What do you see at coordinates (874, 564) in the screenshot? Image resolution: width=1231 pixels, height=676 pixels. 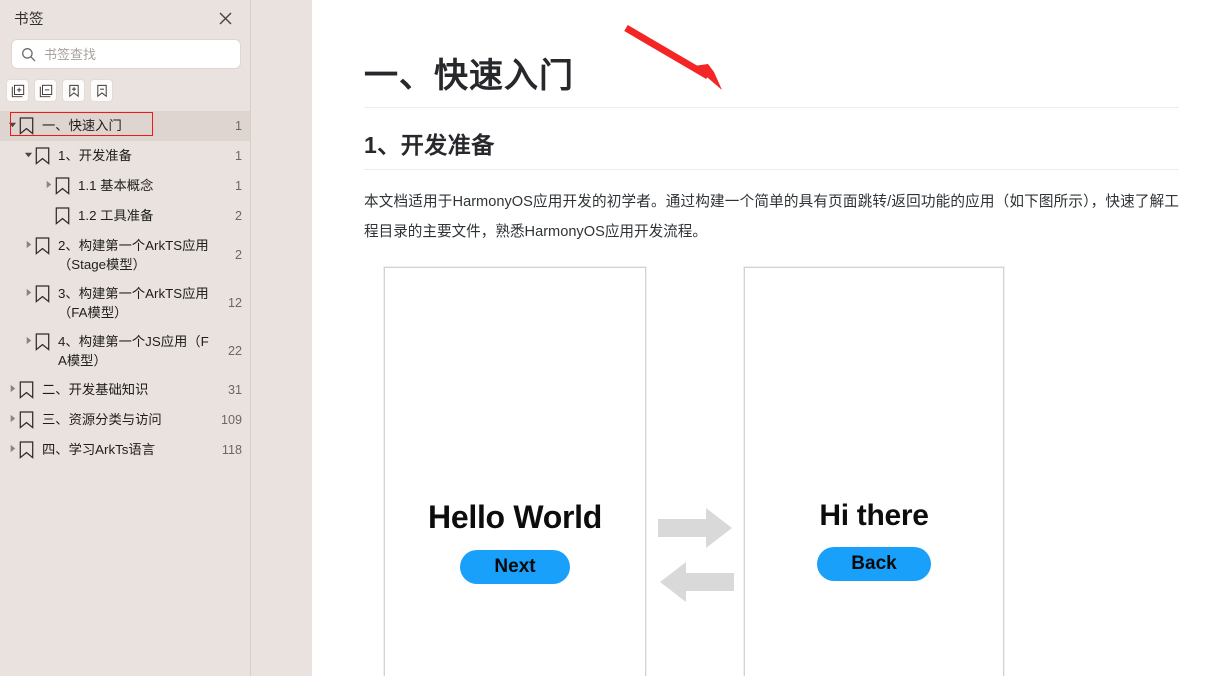 I see `back-button: Back` at bounding box center [874, 564].